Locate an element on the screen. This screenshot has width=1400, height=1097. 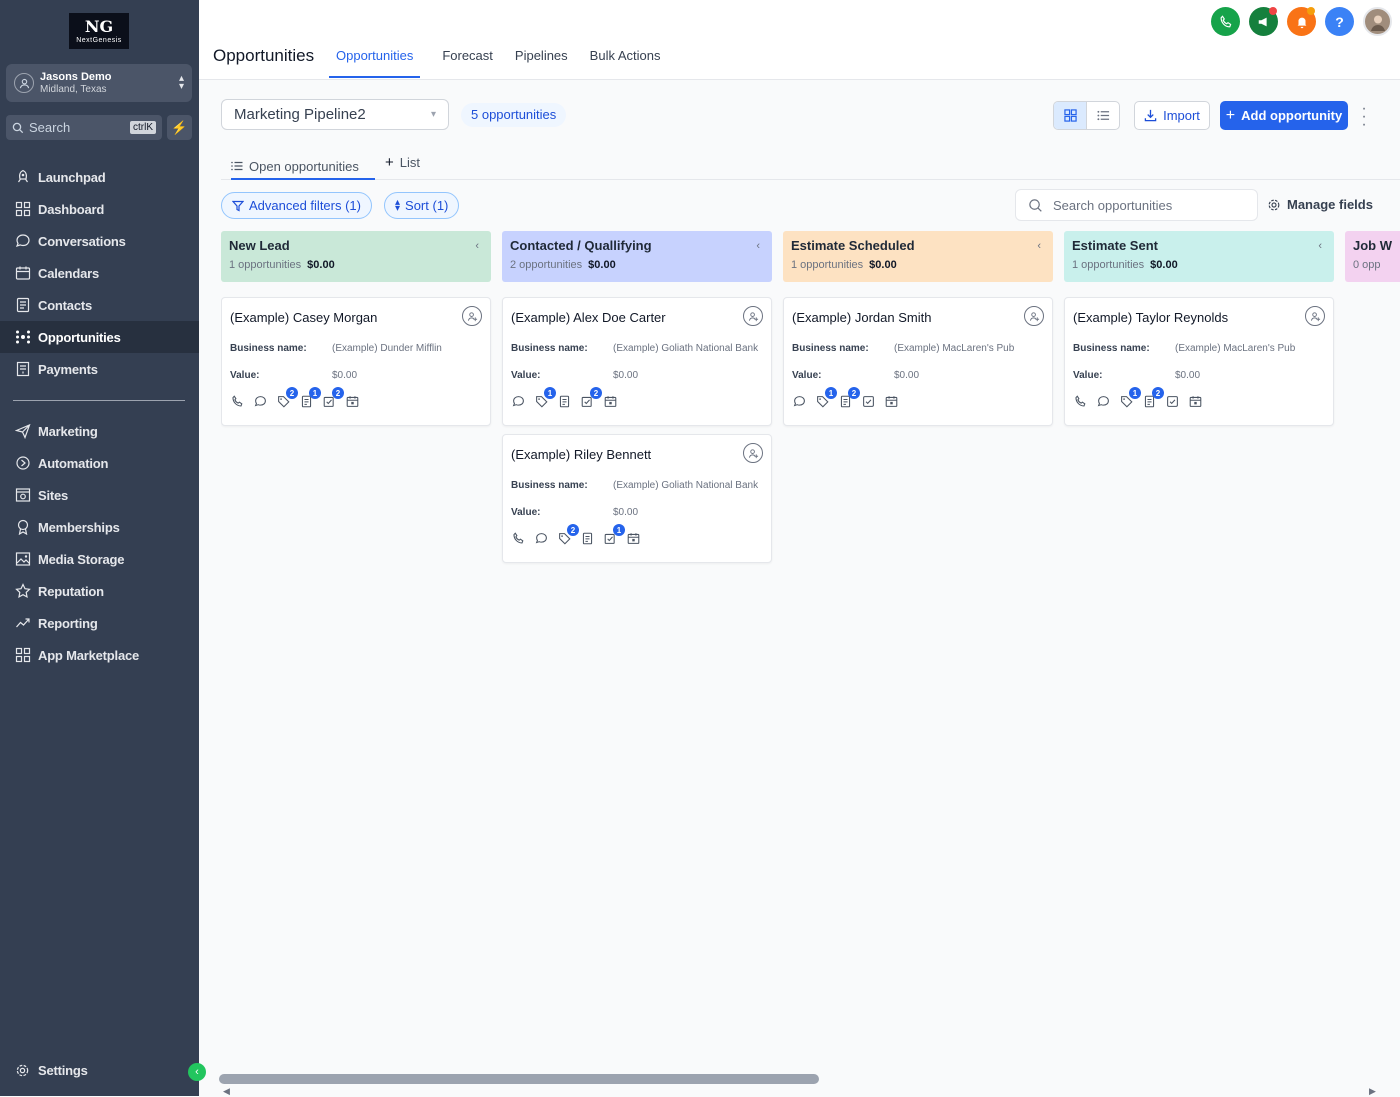
search-opportunities-input: Search opportunities is located at coordinates (1136, 205).